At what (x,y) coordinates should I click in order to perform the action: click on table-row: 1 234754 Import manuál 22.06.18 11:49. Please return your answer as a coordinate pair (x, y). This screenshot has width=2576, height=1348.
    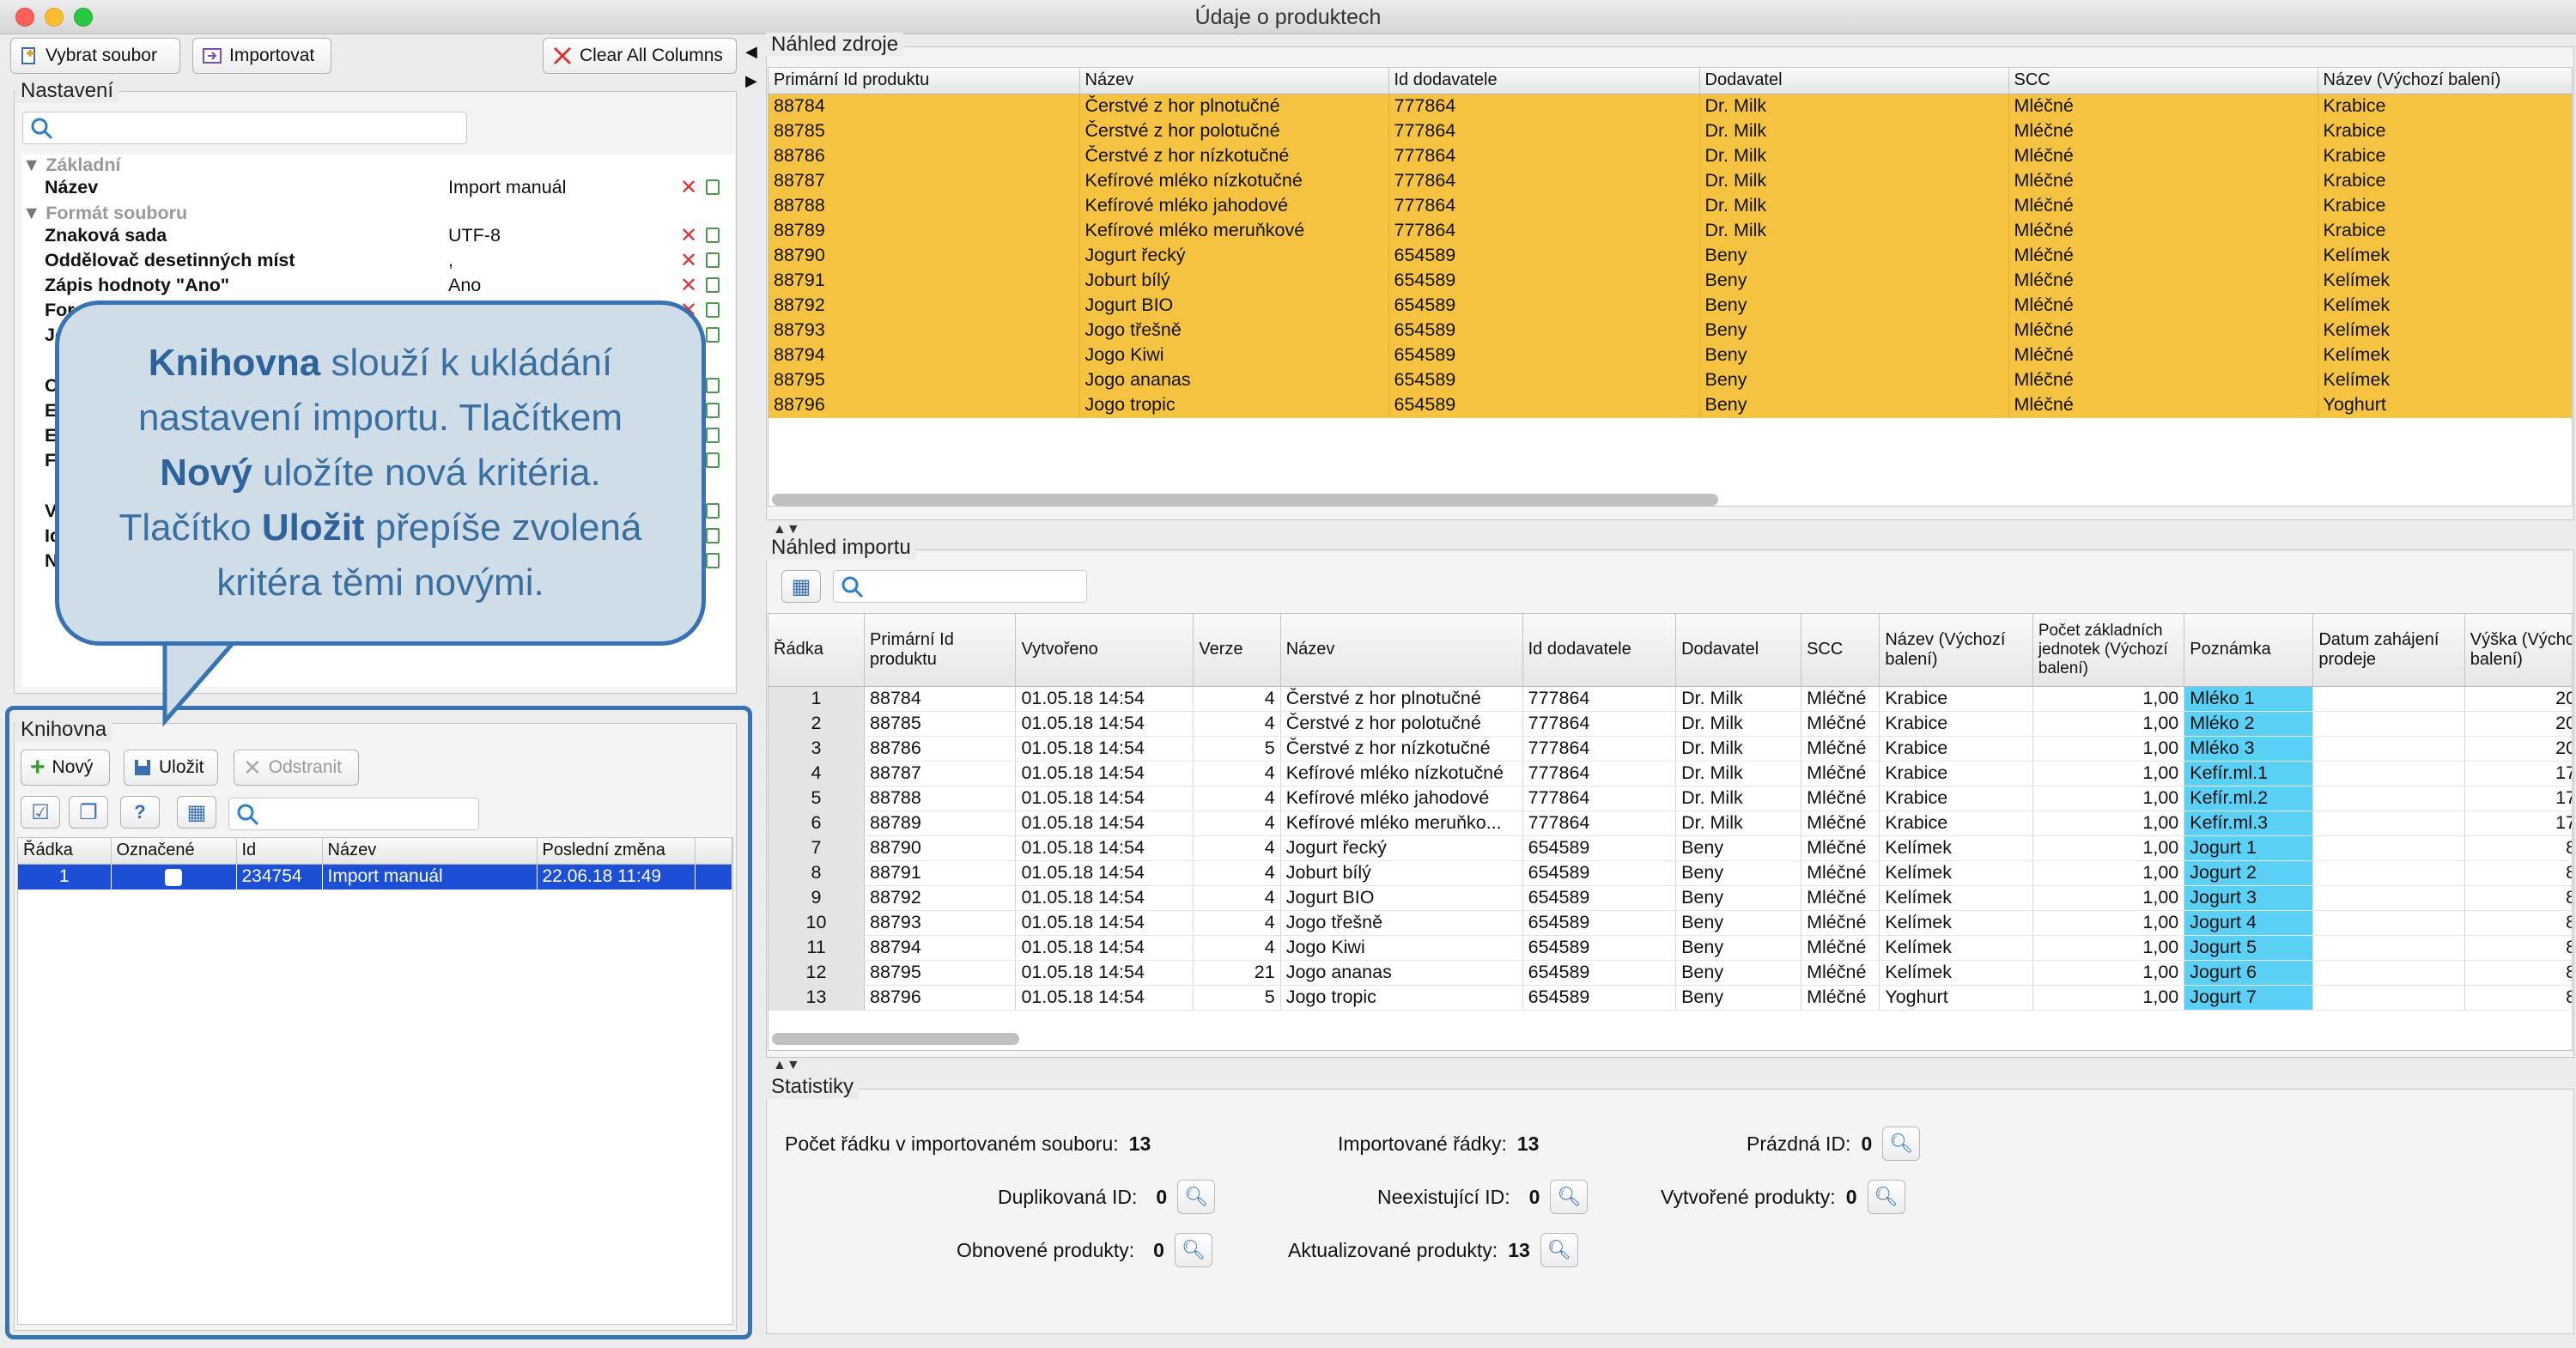
    Looking at the image, I should click on (375, 877).